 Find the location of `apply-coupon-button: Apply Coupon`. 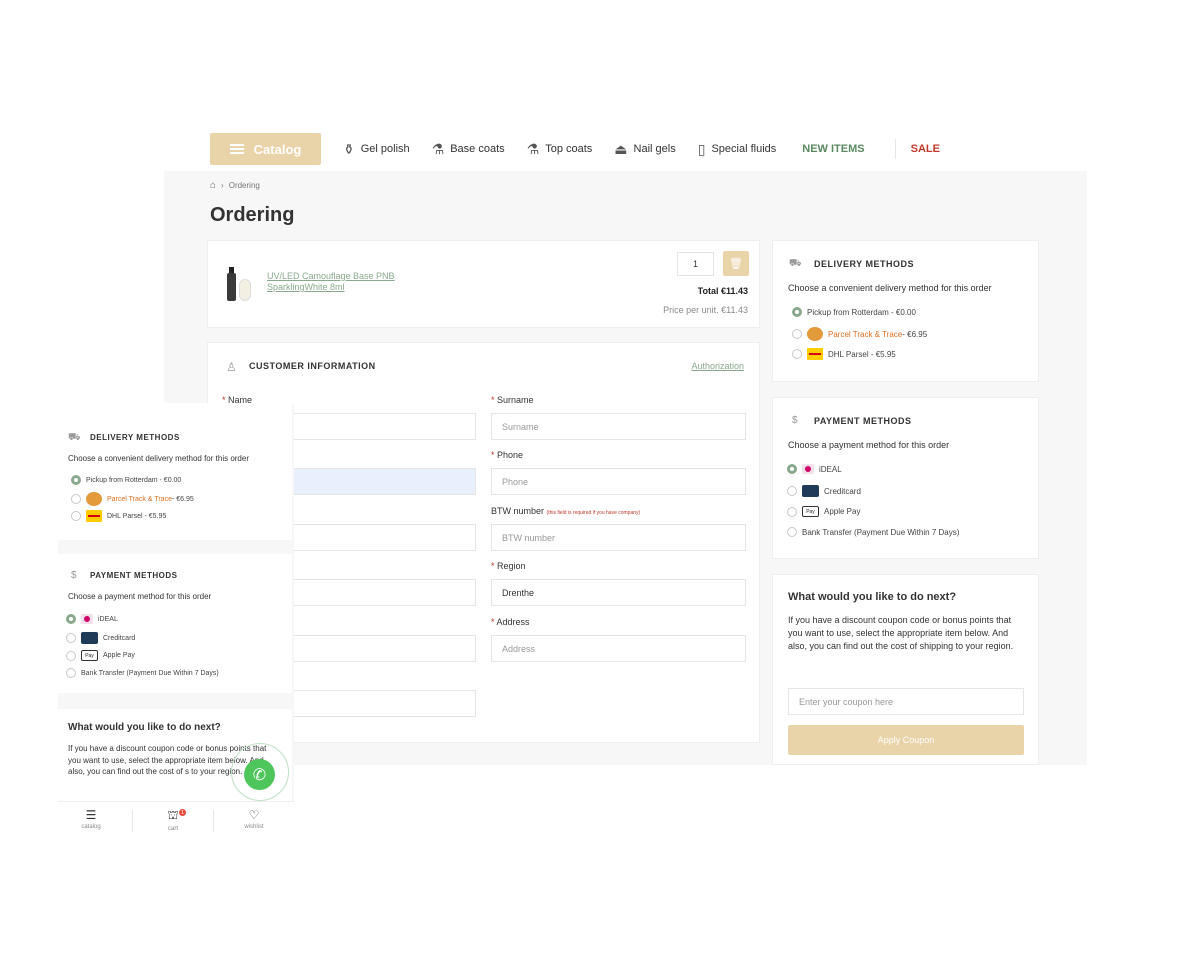

apply-coupon-button: Apply Coupon is located at coordinates (906, 740).